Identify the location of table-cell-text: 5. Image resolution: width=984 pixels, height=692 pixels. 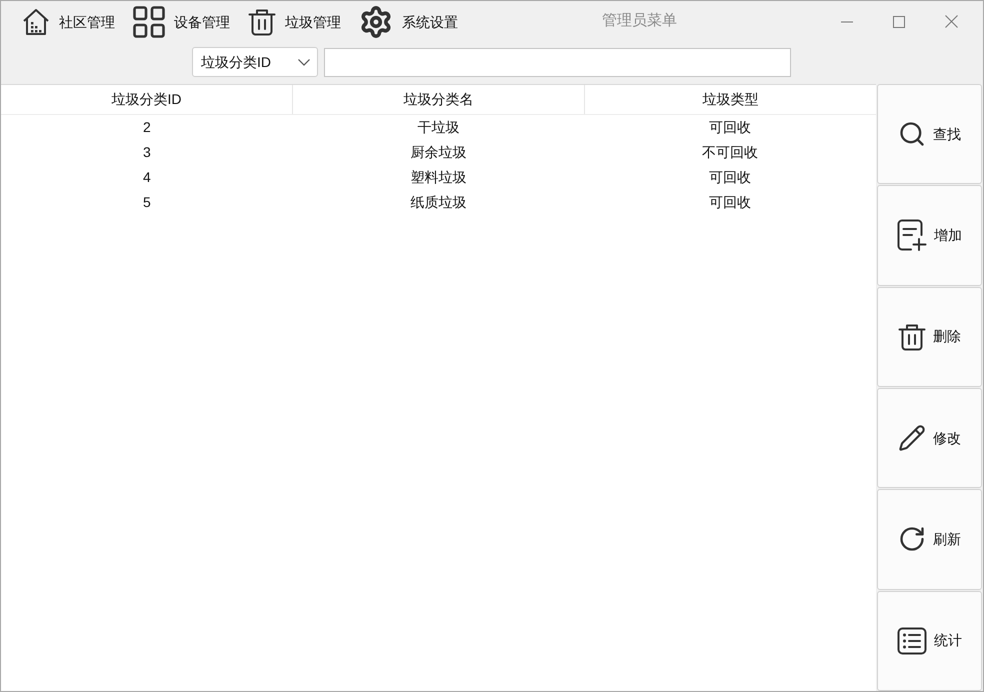
(147, 202).